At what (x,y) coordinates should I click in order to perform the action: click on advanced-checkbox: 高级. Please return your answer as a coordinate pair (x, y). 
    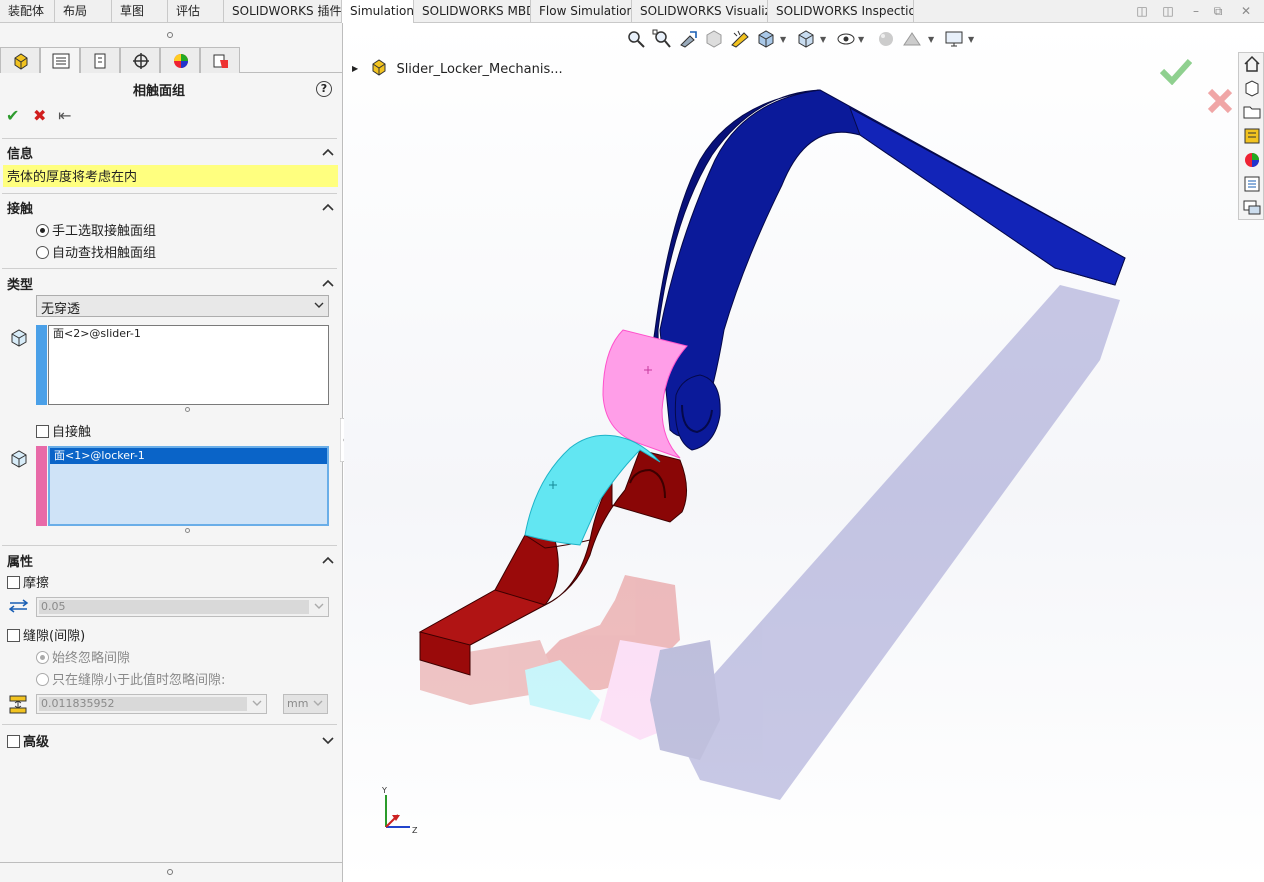
    Looking at the image, I should click on (28, 740).